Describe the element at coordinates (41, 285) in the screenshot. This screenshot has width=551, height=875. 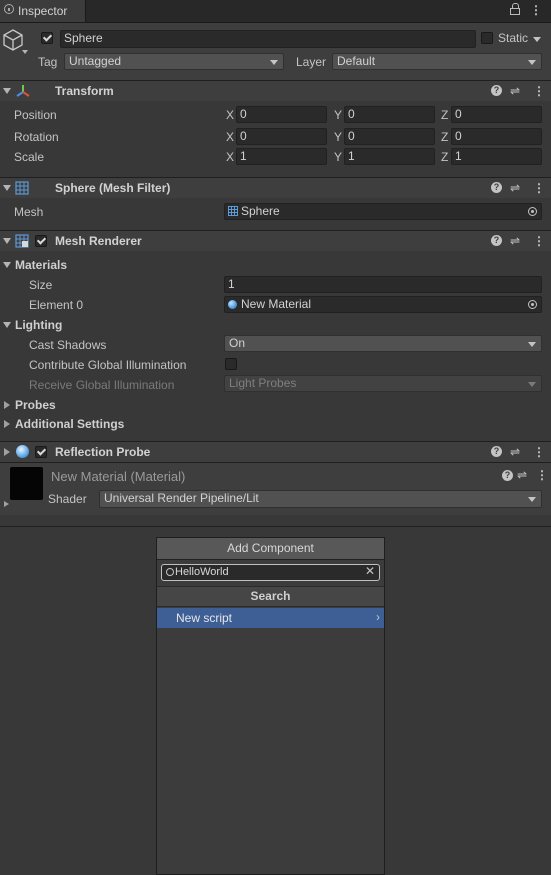
I see `size-label: Size` at that location.